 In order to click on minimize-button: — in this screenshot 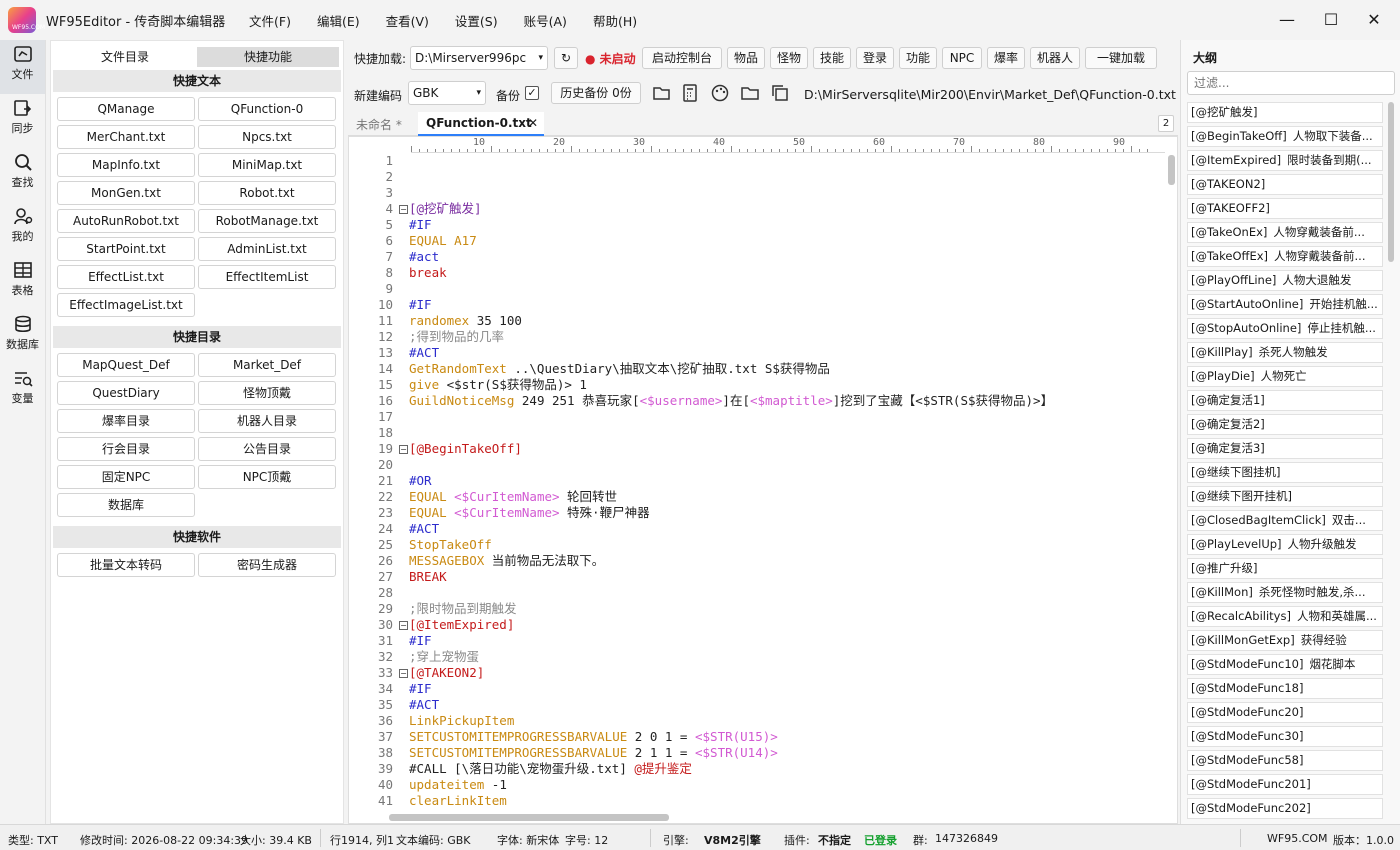, I will do `click(1287, 20)`.